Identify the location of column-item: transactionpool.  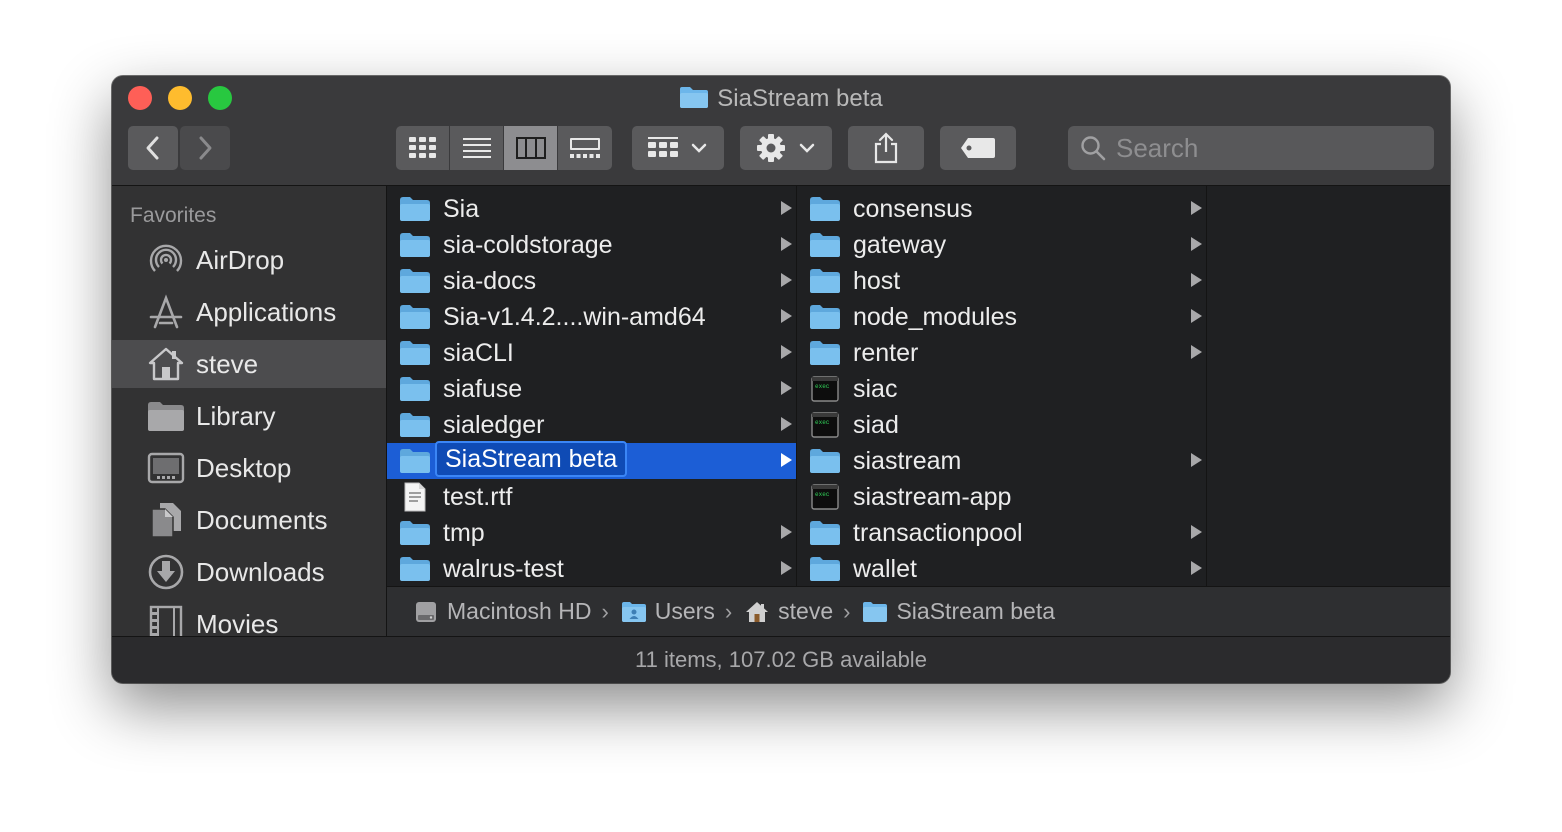
(1001, 533).